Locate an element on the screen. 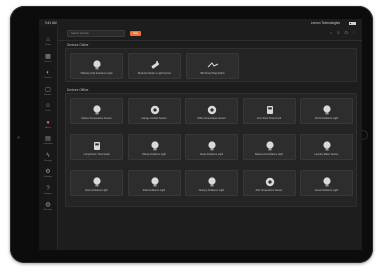 Image resolution: width=384 pixels, height=272 pixels. device-name: Dining Ambiance Light is located at coordinates (154, 154).